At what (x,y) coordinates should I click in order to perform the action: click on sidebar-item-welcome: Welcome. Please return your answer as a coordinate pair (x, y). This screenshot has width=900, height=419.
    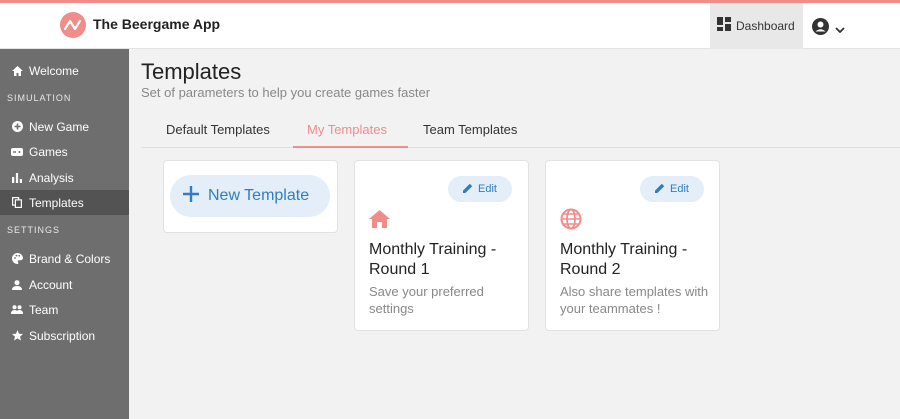
    Looking at the image, I should click on (64, 70).